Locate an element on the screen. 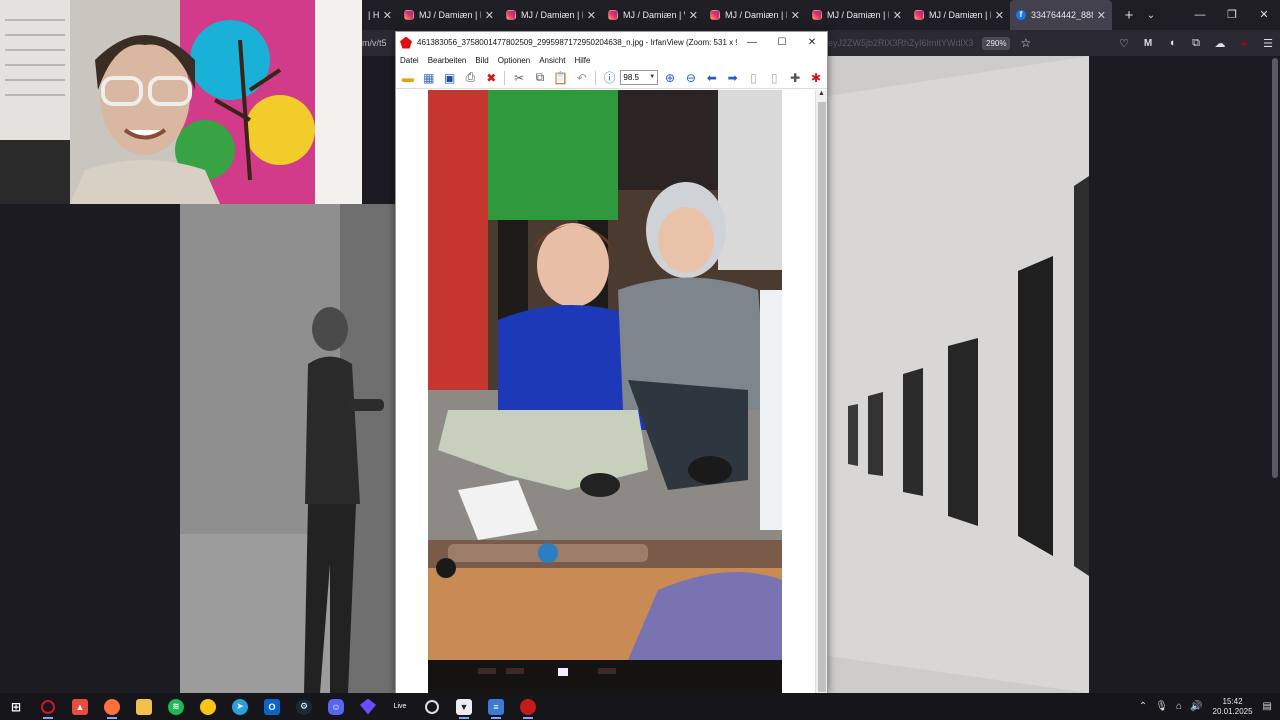 The image size is (1280, 720). tab-instagram-3: MJ / Damiæn | W ✕ is located at coordinates (653, 15).